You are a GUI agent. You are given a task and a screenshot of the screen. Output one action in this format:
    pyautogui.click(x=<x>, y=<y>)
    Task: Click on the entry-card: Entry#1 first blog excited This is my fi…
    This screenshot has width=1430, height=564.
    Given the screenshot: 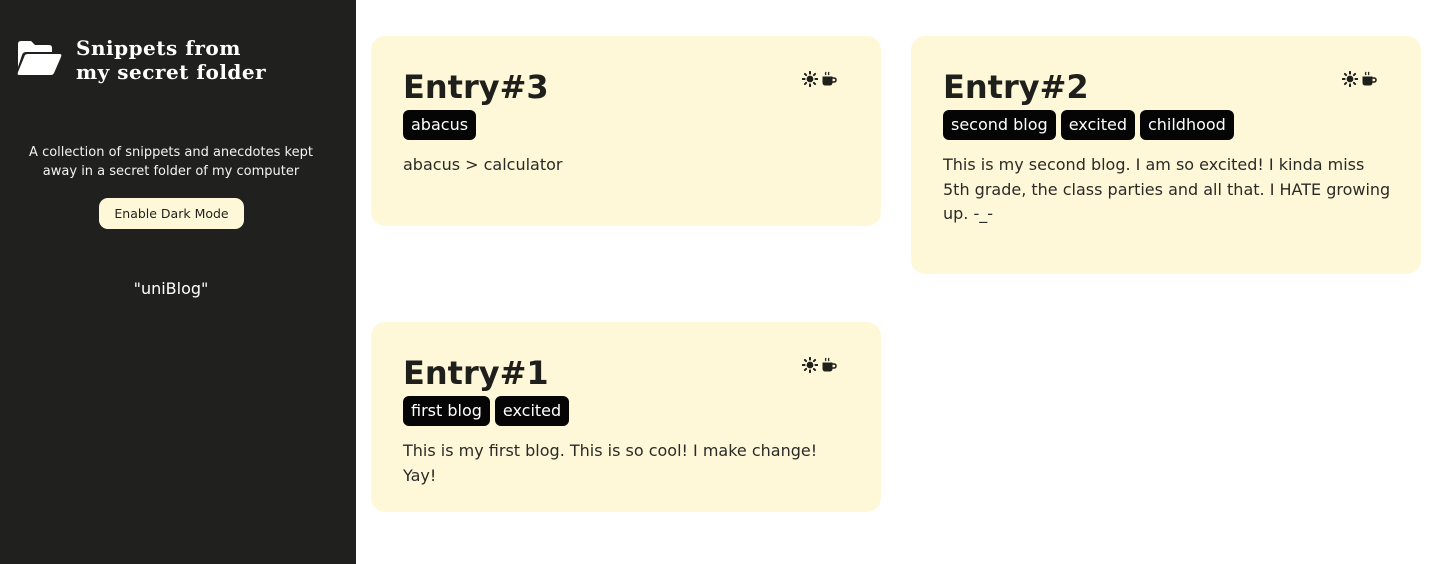 What is the action you would take?
    pyautogui.click(x=626, y=417)
    